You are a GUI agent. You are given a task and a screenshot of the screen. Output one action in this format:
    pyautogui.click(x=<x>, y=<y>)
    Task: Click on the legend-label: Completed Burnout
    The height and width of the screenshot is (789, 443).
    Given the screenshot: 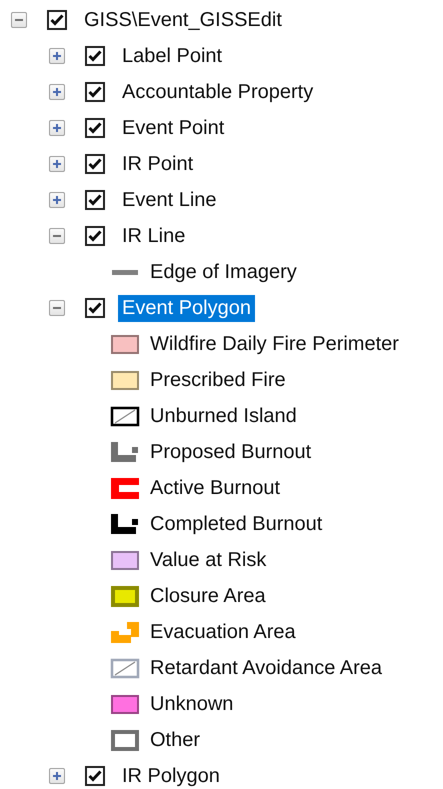 What is the action you would take?
    pyautogui.click(x=236, y=524)
    